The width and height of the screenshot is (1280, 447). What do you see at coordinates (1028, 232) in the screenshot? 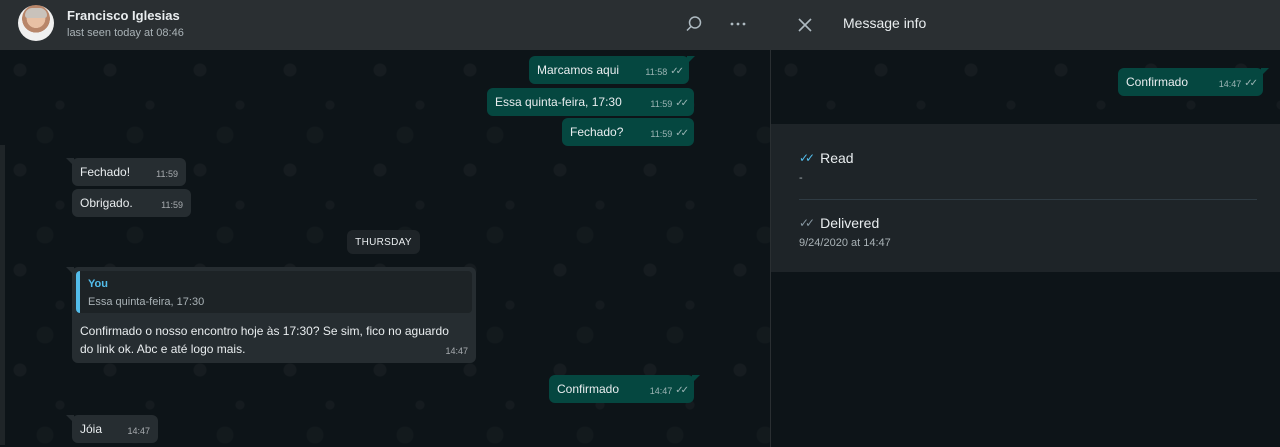
I see `delivered-status: ✓✓ Delivered 9/24/2020 at 14:47` at bounding box center [1028, 232].